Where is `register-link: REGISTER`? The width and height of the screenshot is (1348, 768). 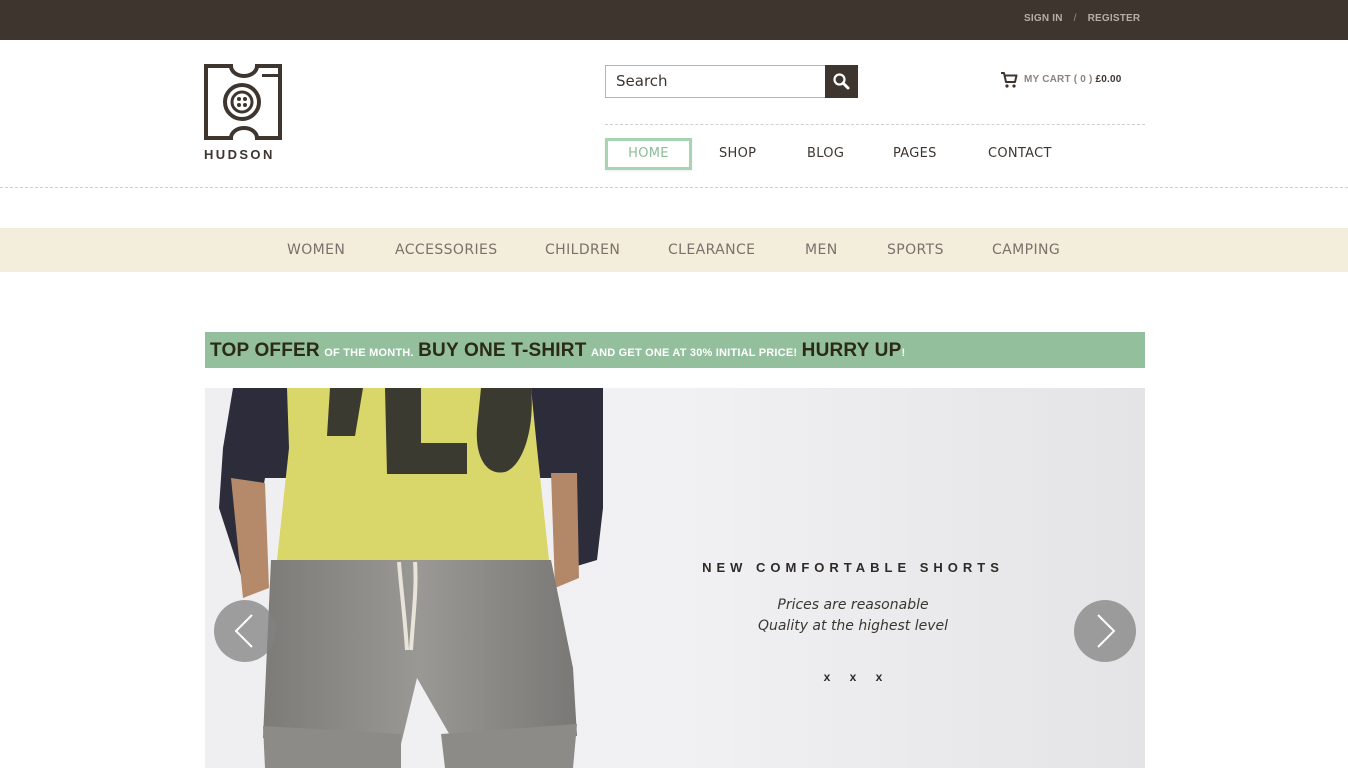
register-link: REGISTER is located at coordinates (1114, 18).